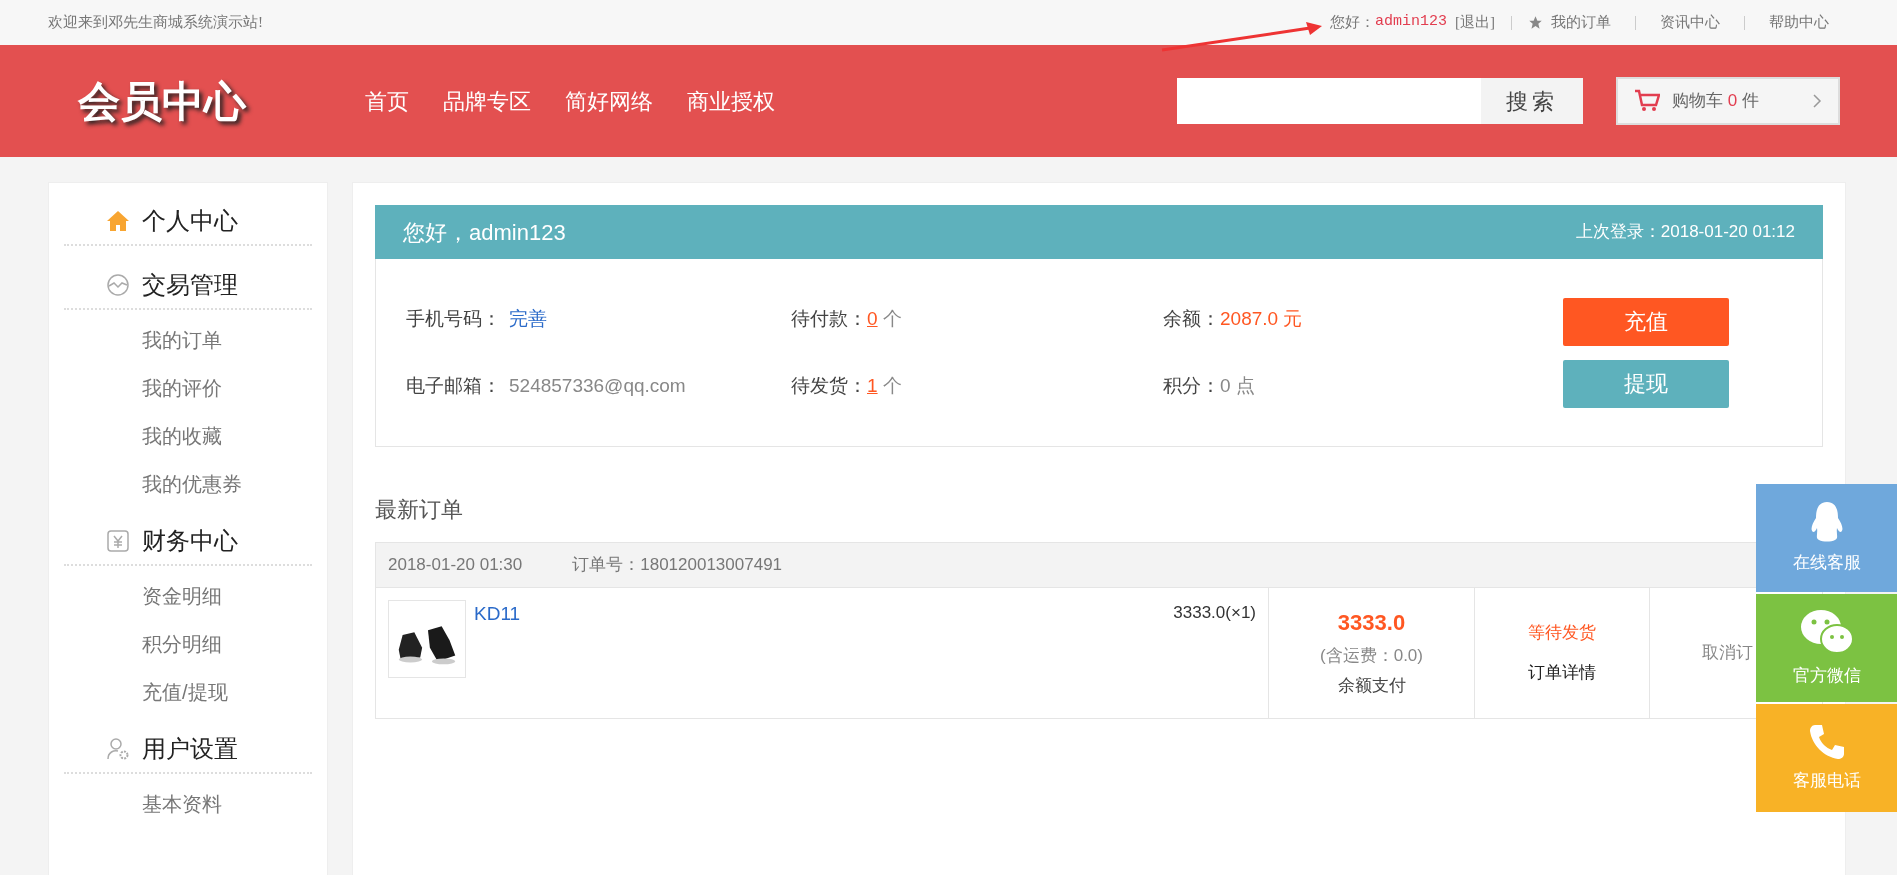 The height and width of the screenshot is (875, 1897). What do you see at coordinates (1329, 101) in the screenshot?
I see `search-field` at bounding box center [1329, 101].